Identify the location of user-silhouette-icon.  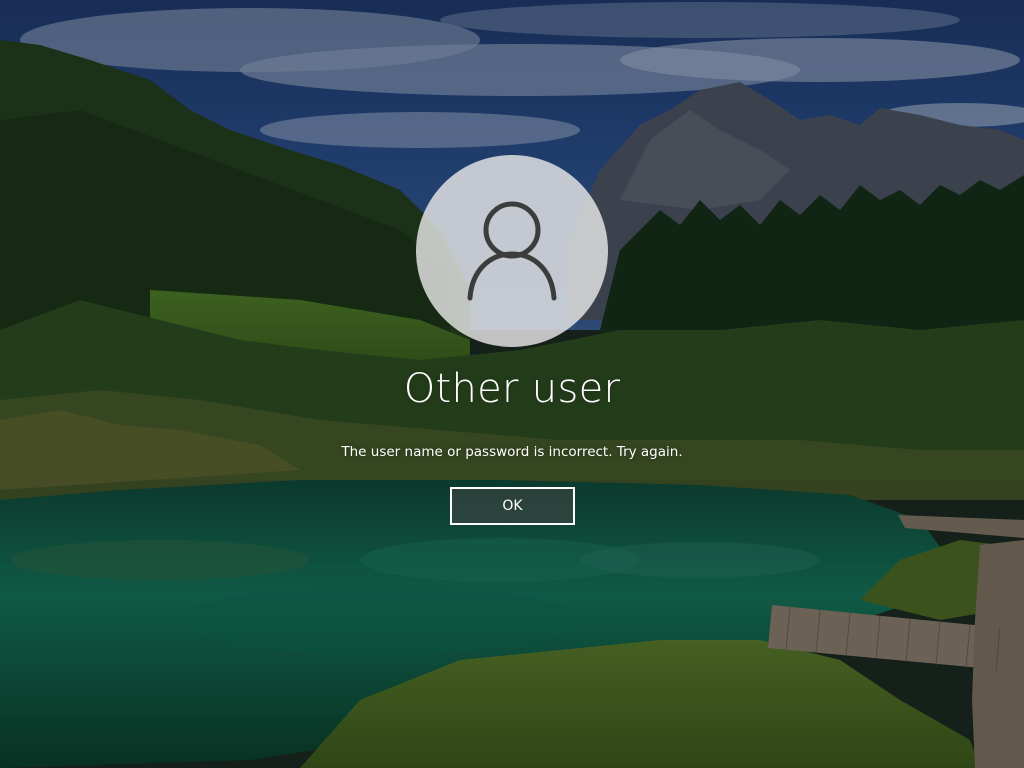
(512, 251).